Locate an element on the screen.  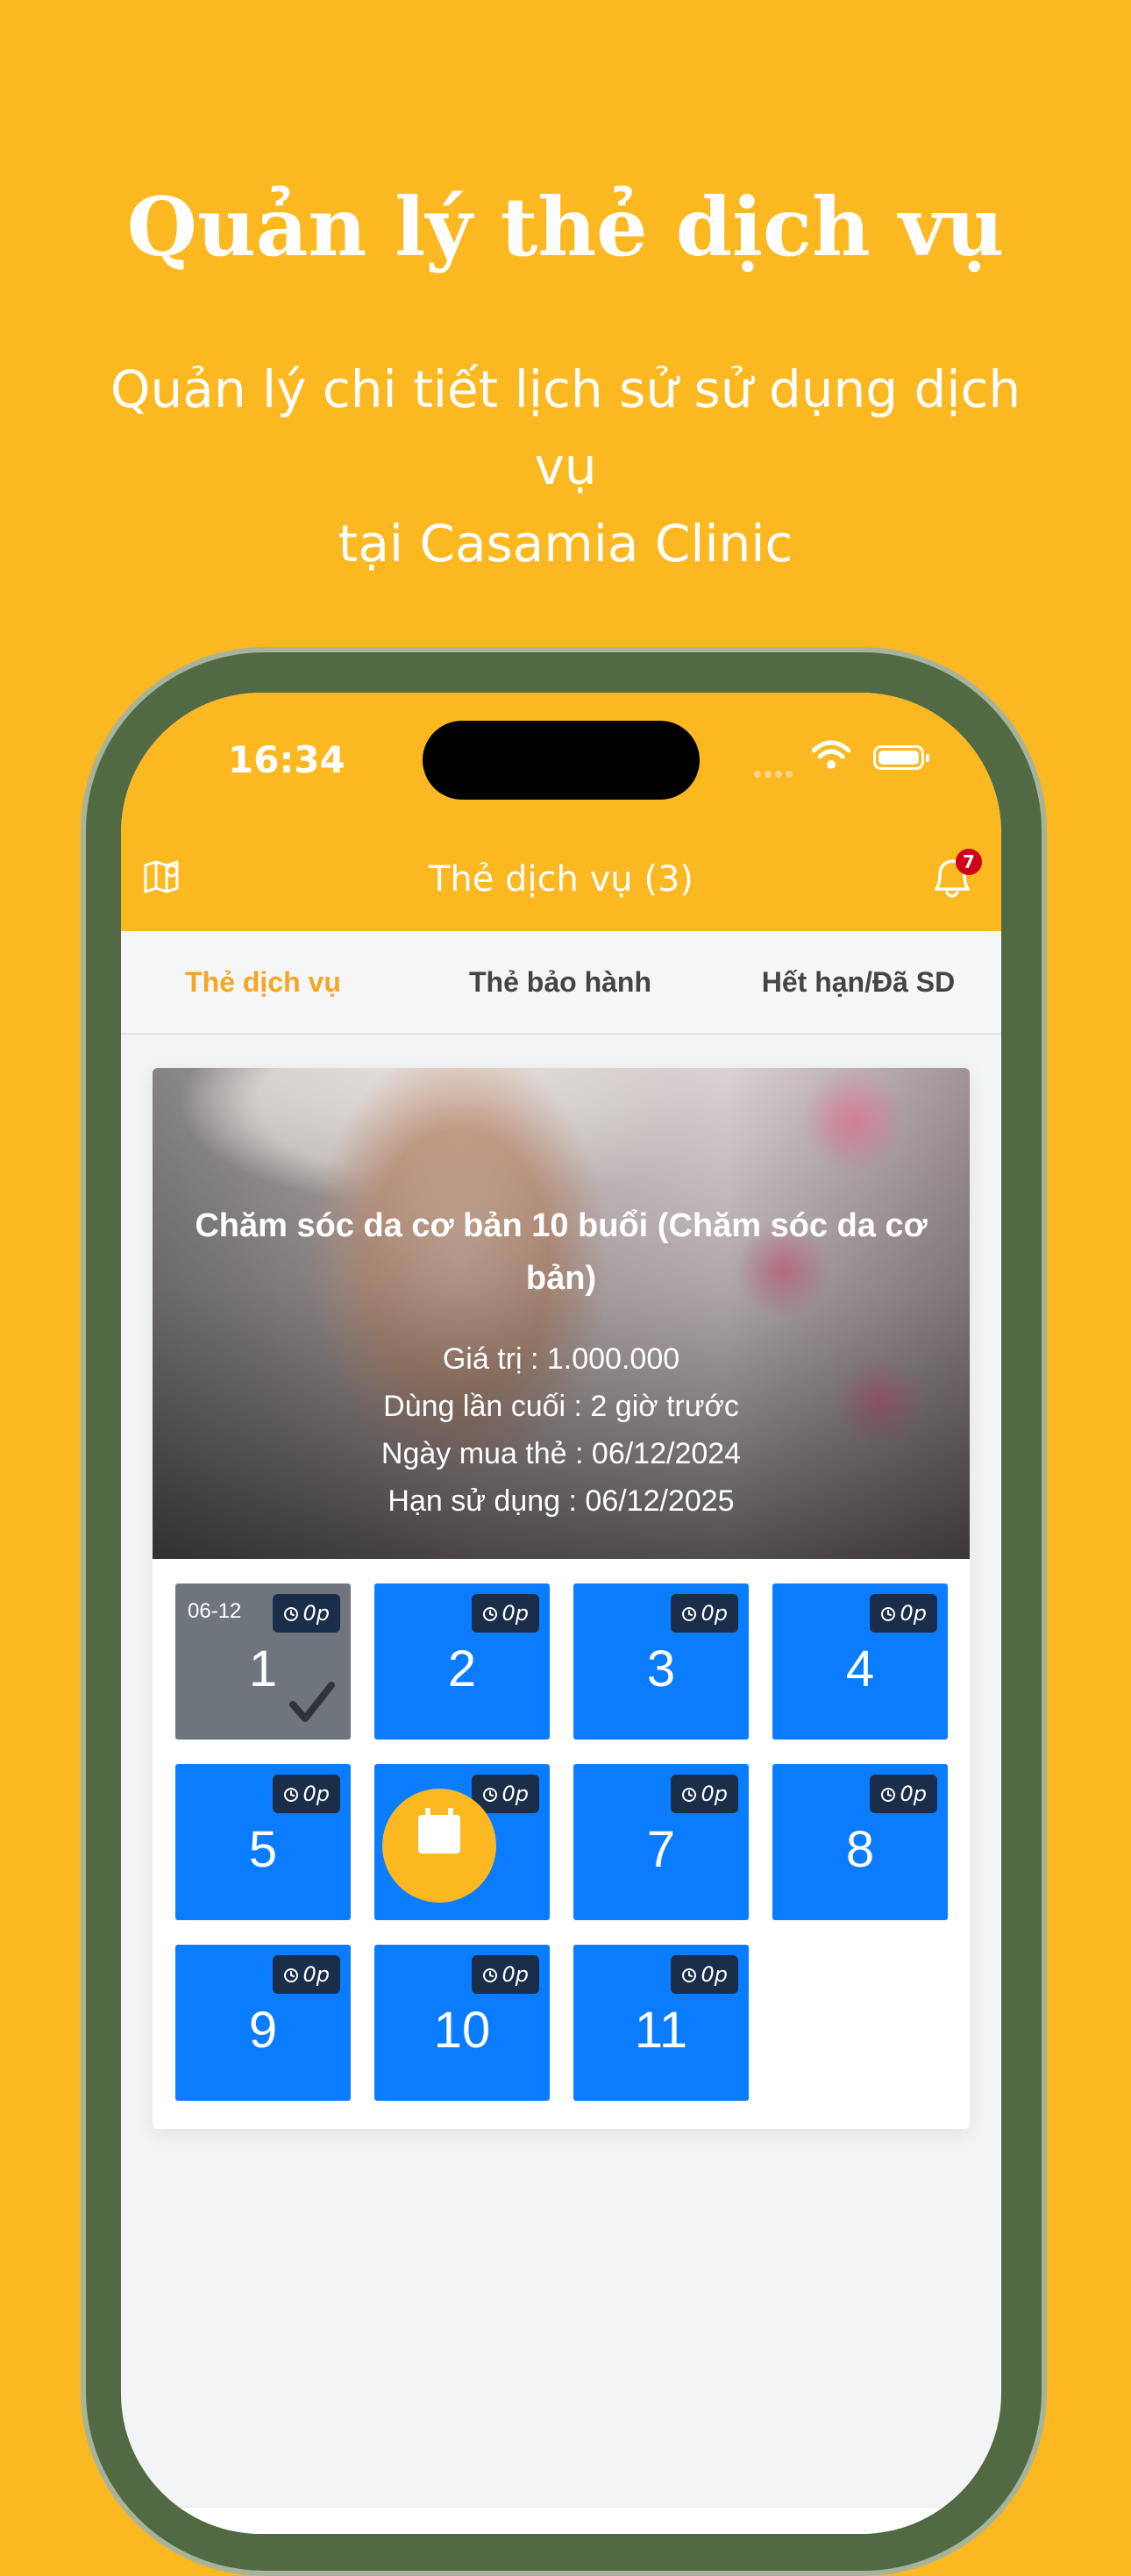
session-tile: 0p 9 is located at coordinates (263, 2023).